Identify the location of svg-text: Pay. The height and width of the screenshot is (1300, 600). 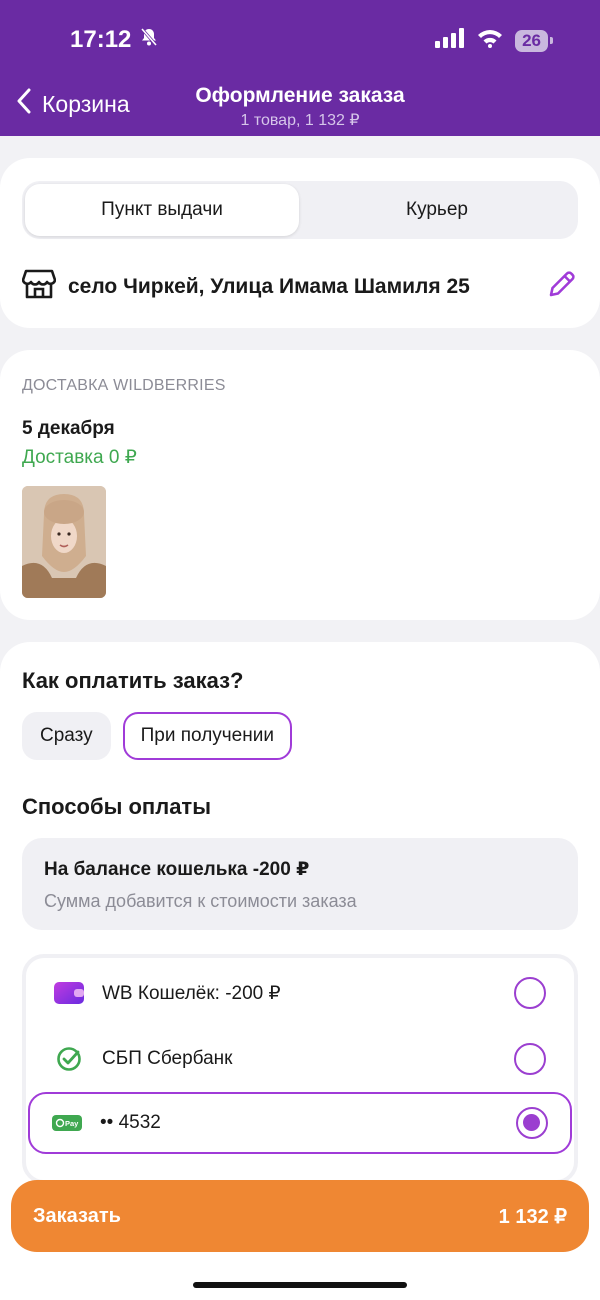
(72, 1123).